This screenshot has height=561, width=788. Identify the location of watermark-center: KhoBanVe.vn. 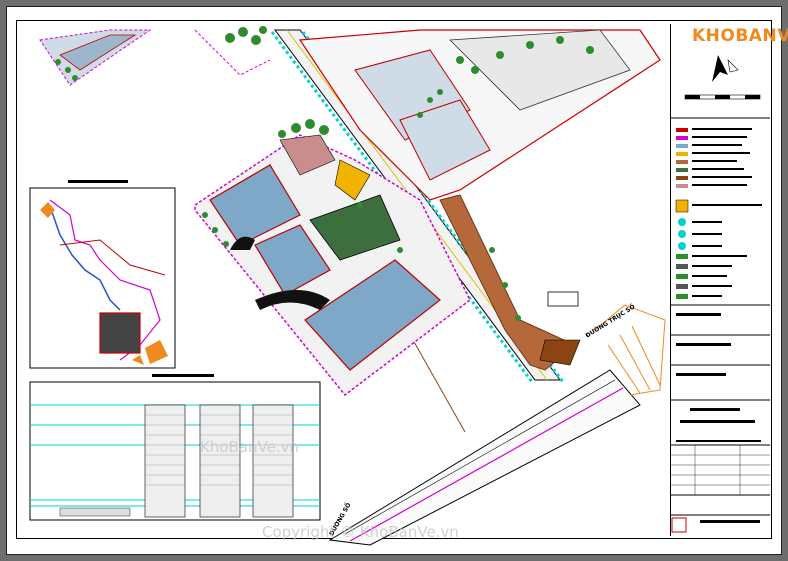
(249, 447).